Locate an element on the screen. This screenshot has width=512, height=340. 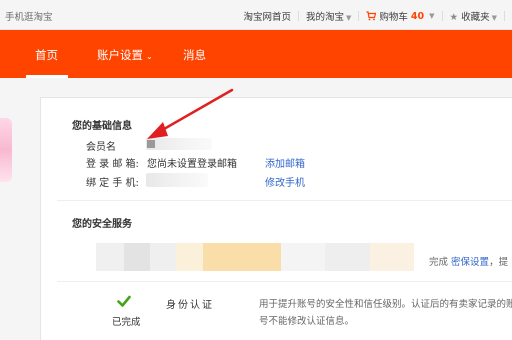
nav-account-settings-label: 账户设置 is located at coordinates (120, 55).